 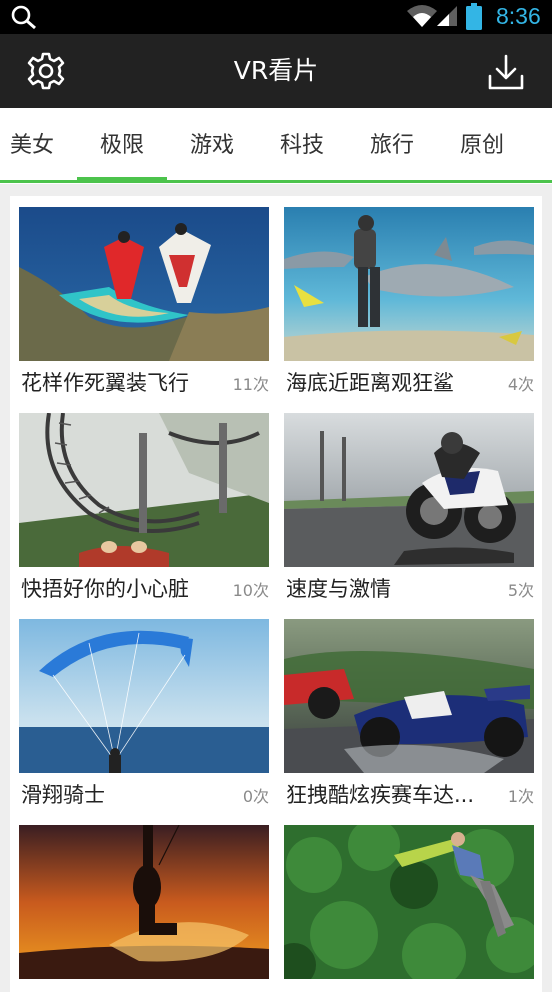 What do you see at coordinates (276, 17) in the screenshot?
I see `status-bar: 8:36` at bounding box center [276, 17].